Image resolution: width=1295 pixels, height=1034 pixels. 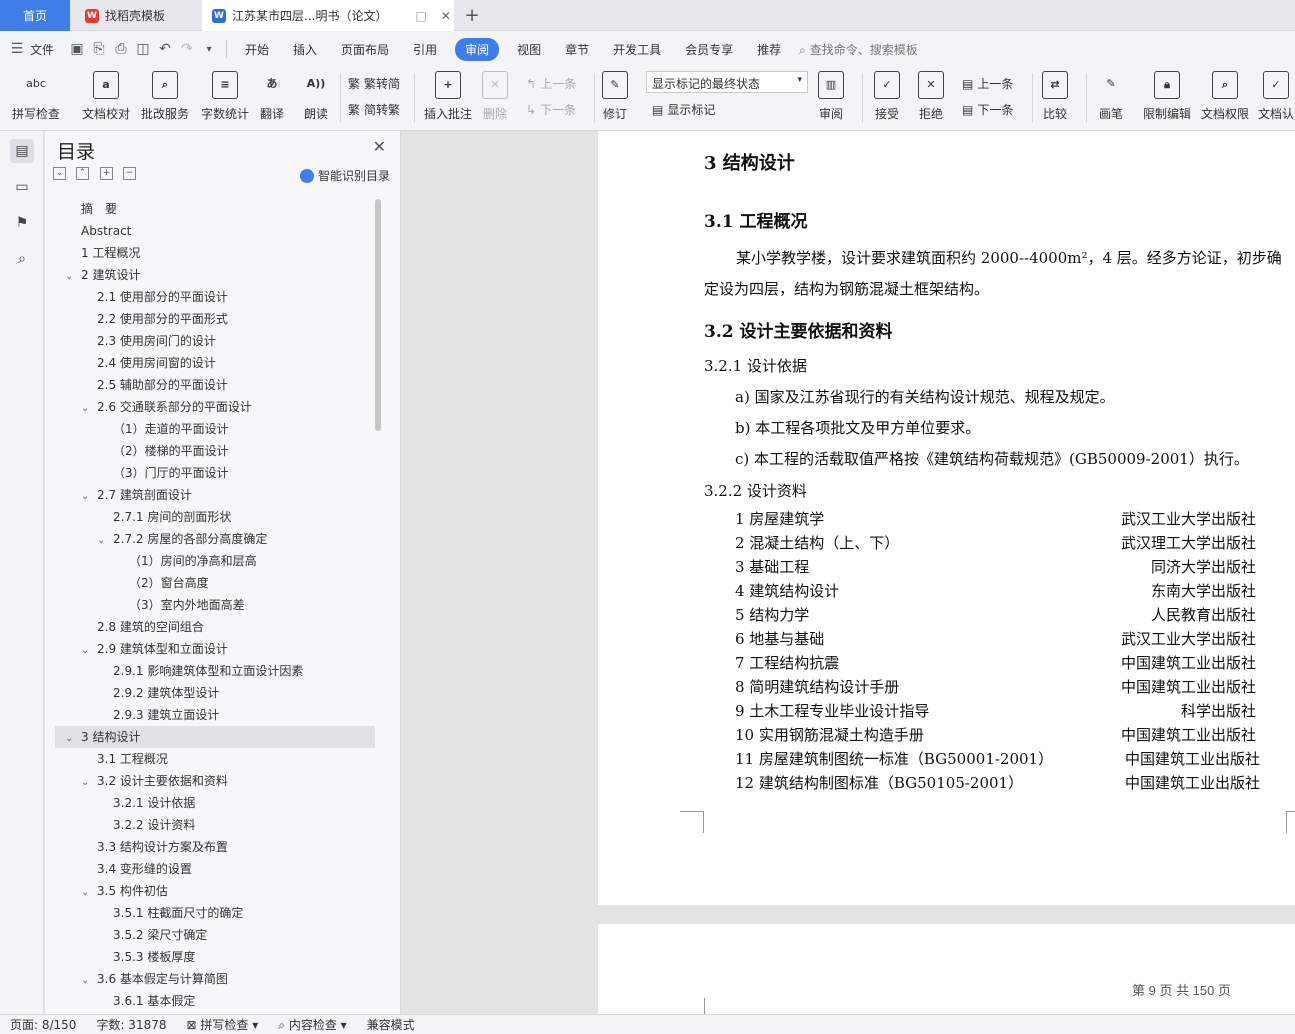 What do you see at coordinates (328, 15) in the screenshot?
I see `tab-document: W 江苏某市四层...明书（论文） □ ✕` at bounding box center [328, 15].